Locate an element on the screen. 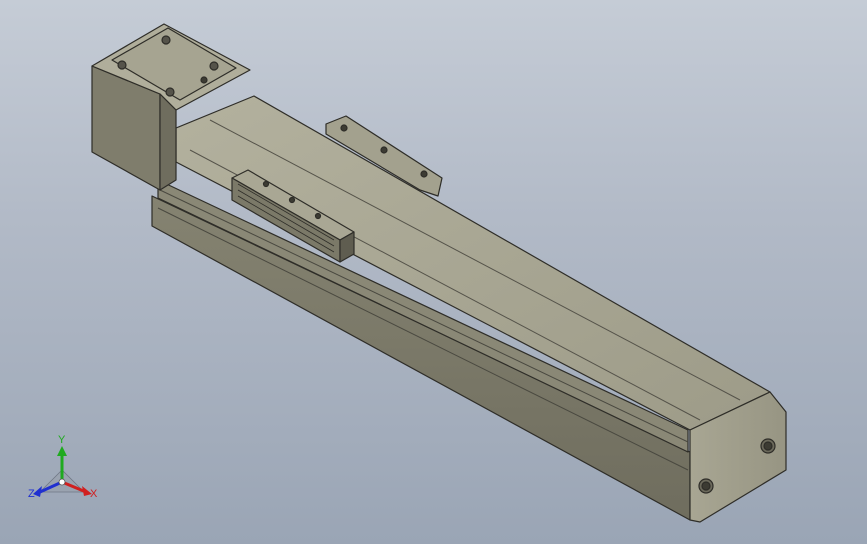 The width and height of the screenshot is (867, 544). coordinate-triad: Y X Z is located at coordinates (63, 467).